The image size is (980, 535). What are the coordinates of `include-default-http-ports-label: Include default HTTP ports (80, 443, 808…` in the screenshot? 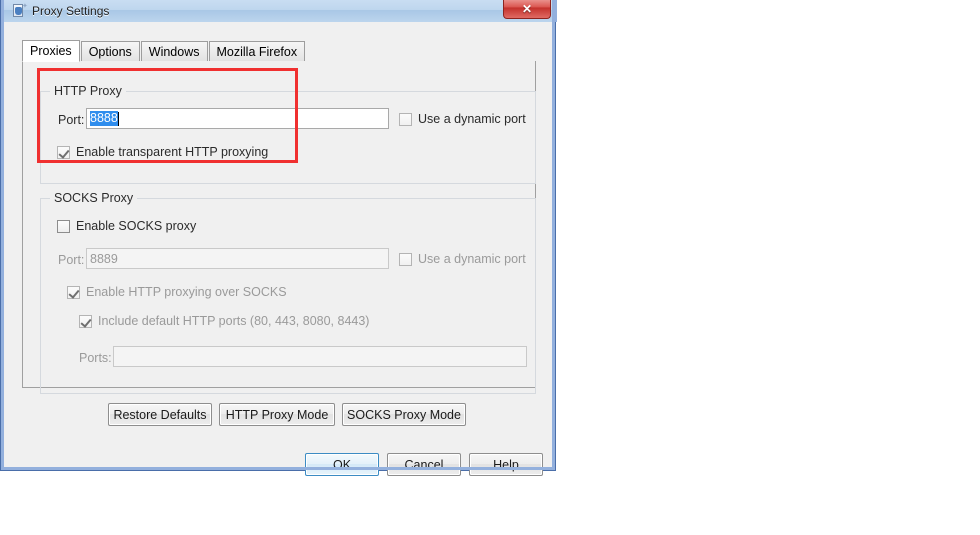 It's located at (234, 321).